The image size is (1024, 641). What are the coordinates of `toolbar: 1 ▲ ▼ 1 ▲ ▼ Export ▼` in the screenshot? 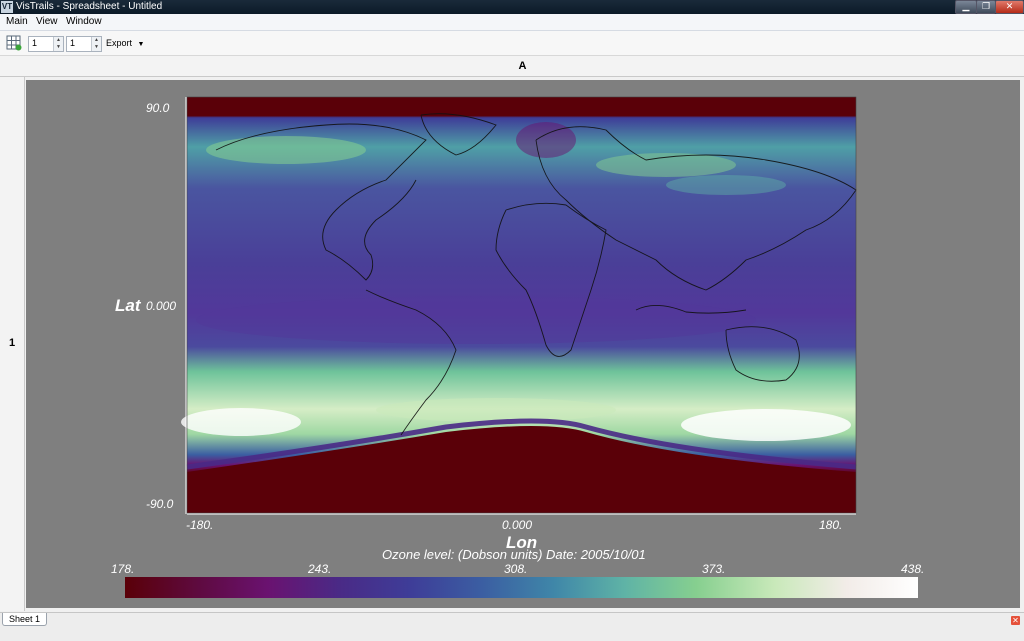 It's located at (512, 43).